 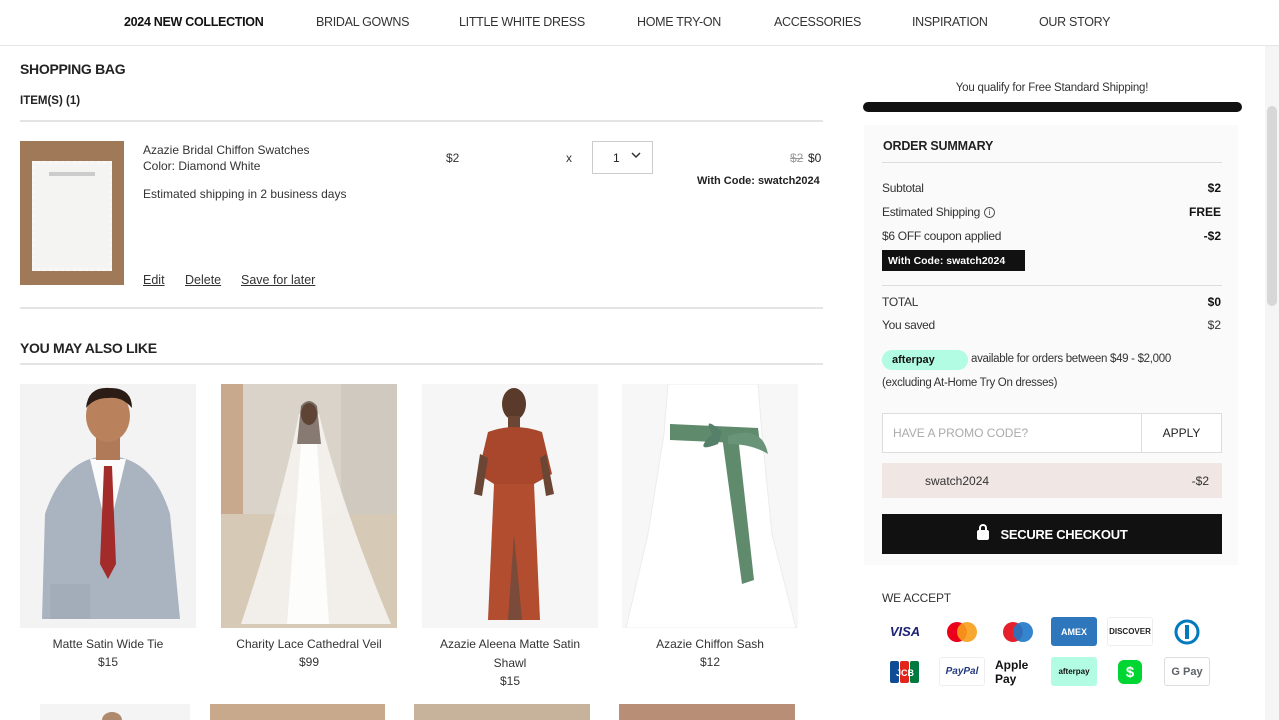 I want to click on scrollbar-track, so click(x=1272, y=383).